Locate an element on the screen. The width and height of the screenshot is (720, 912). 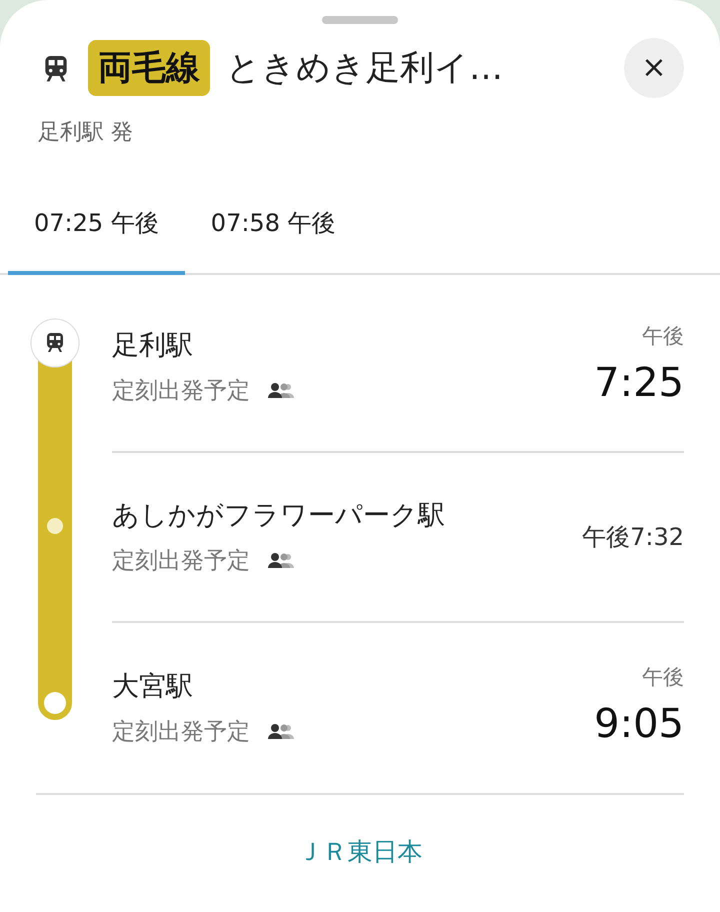
departure-time: 7:25 is located at coordinates (639, 383).